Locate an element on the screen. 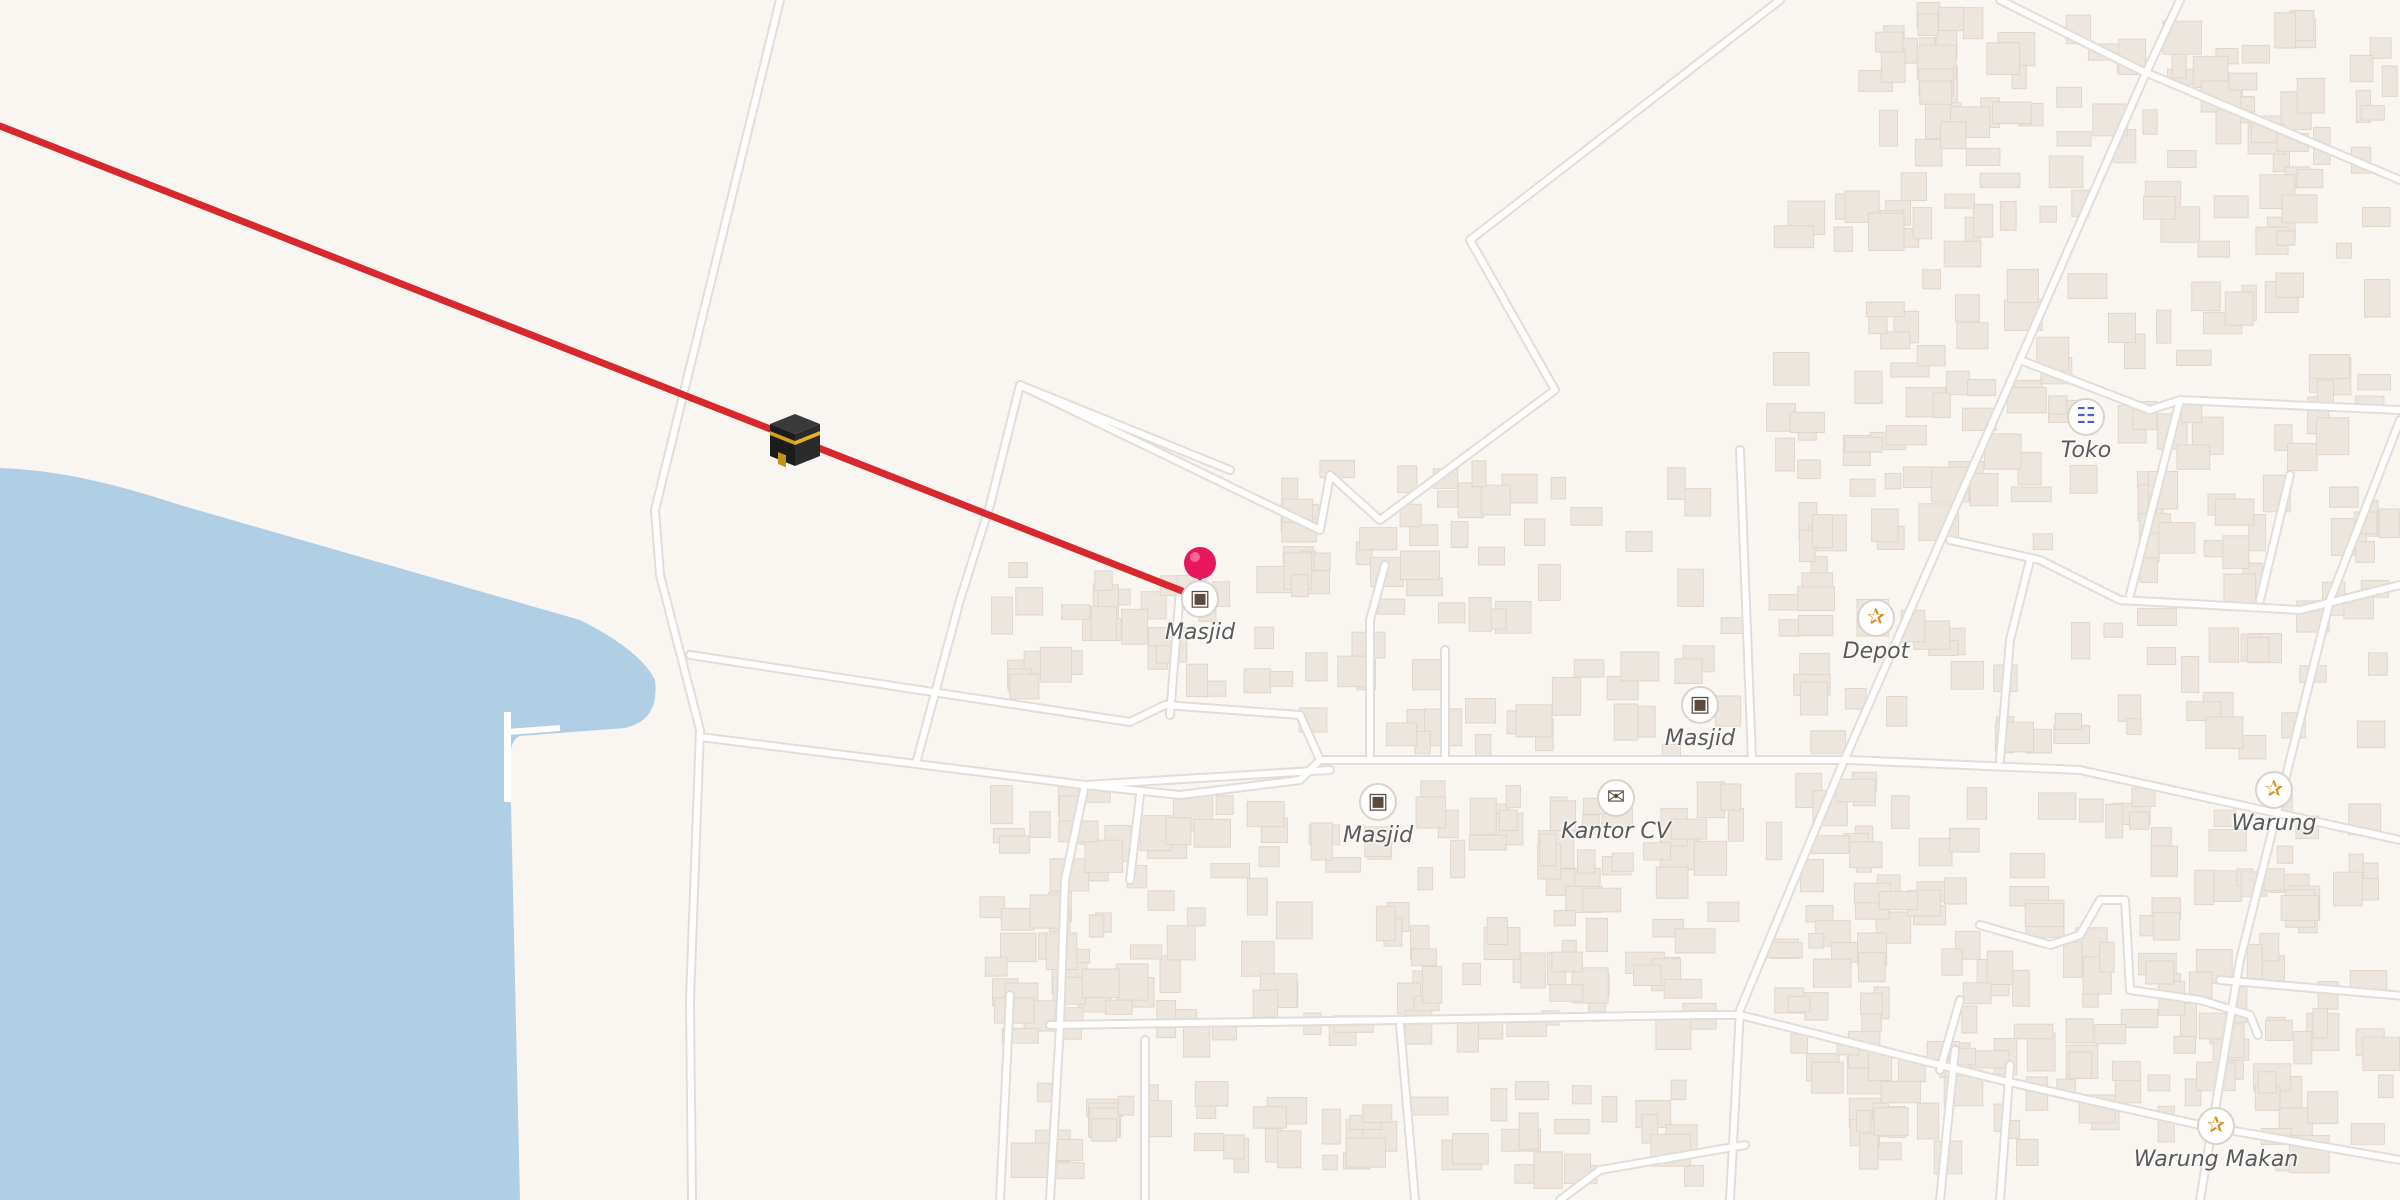 Image resolution: width=2400 pixels, height=1200 pixels. poi-masjid-3: ▣ Masjid is located at coordinates (1378, 815).